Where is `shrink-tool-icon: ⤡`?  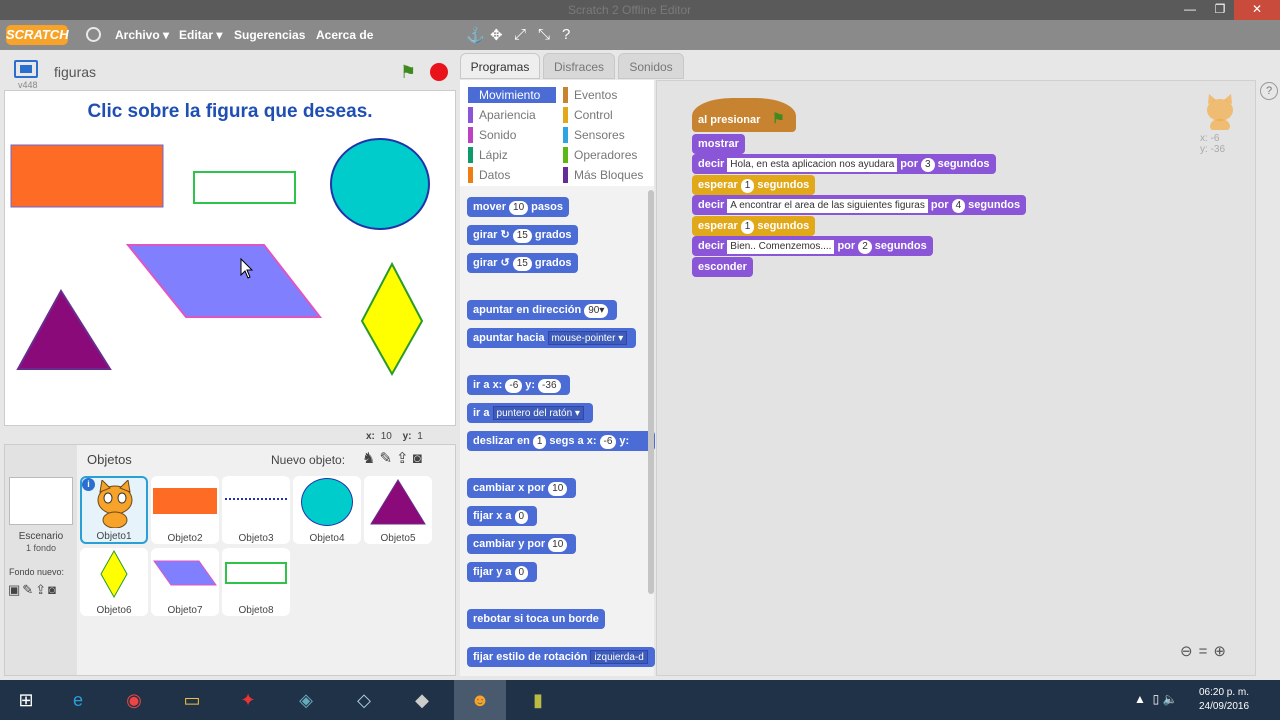 shrink-tool-icon: ⤡ is located at coordinates (544, 34).